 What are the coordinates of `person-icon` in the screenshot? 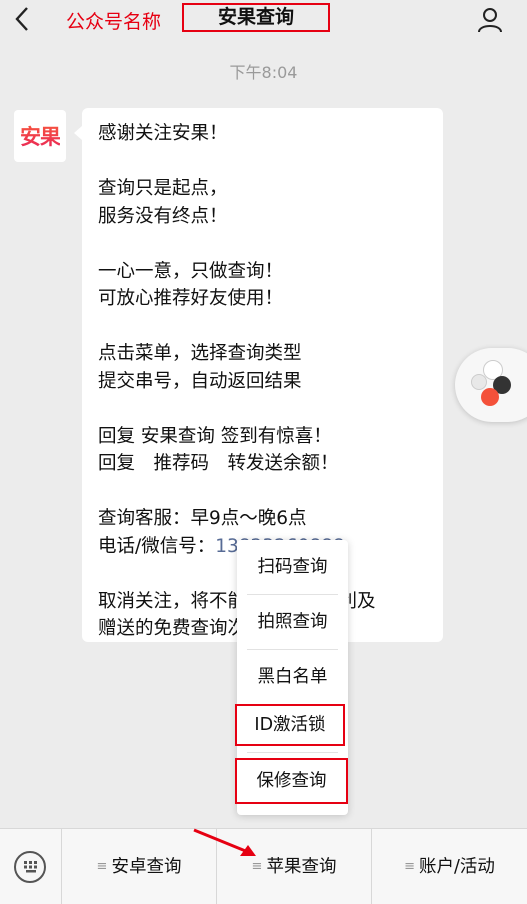 It's located at (490, 20).